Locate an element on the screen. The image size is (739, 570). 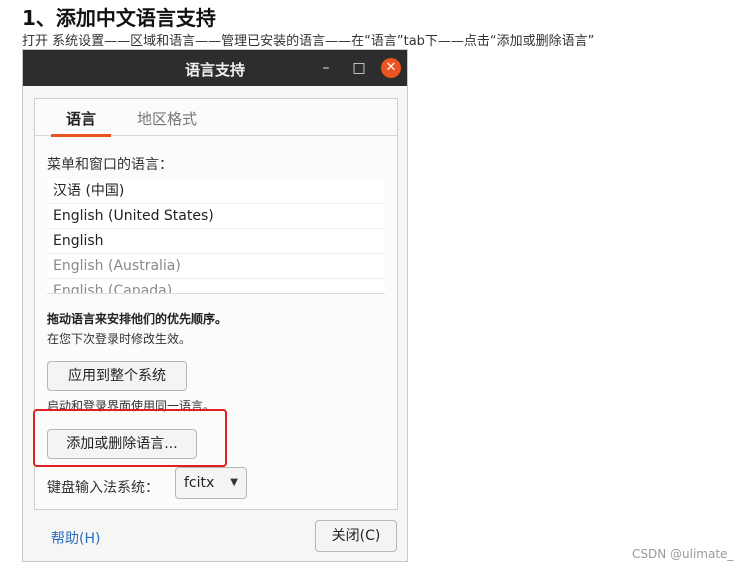
list-item: English (Australia) is located at coordinates (216, 266).